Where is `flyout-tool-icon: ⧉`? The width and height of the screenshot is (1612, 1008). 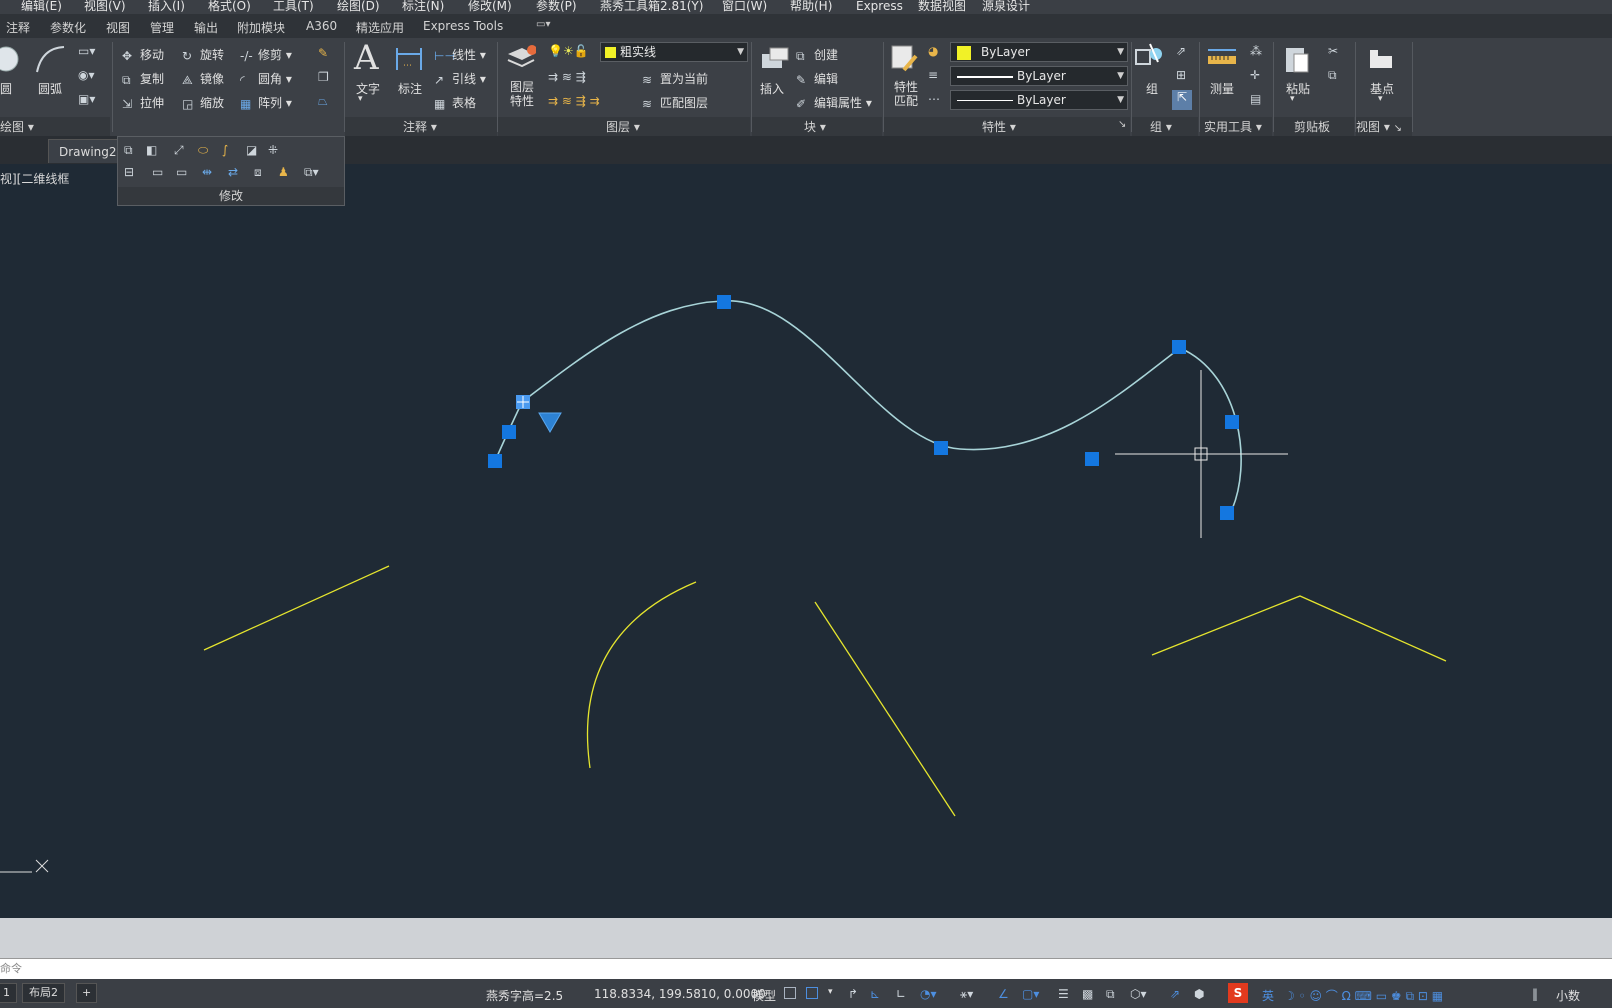
flyout-tool-icon: ⧉ is located at coordinates (131, 150).